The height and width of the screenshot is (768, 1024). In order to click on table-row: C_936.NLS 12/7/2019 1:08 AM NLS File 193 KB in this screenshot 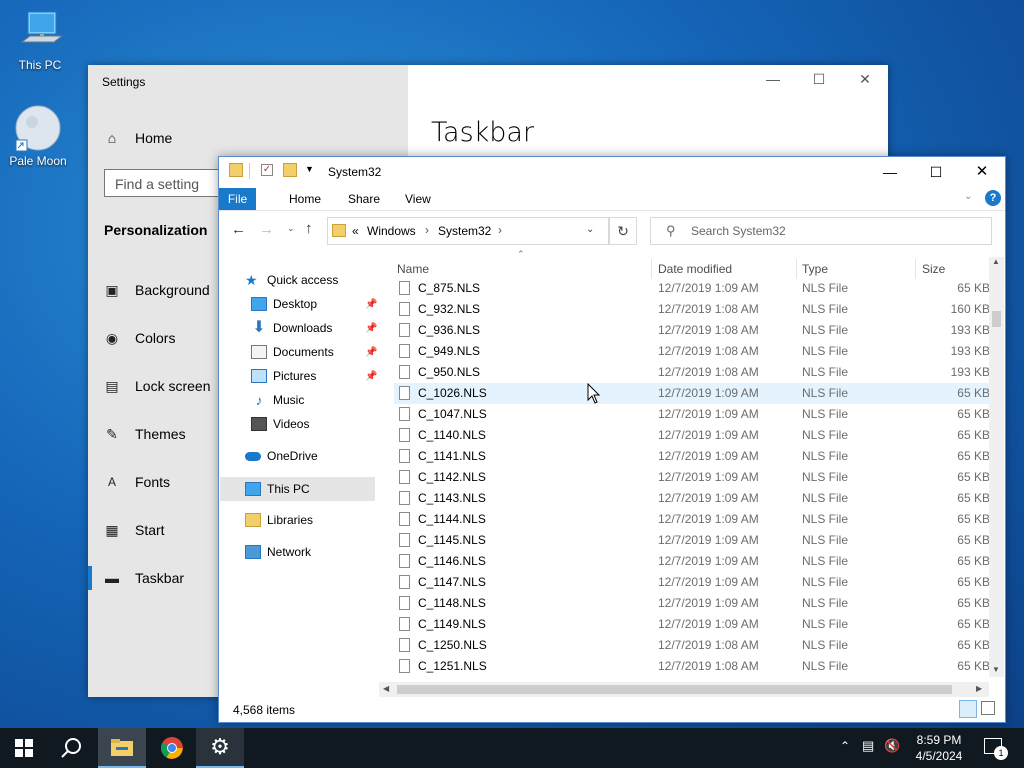, I will do `click(692, 330)`.